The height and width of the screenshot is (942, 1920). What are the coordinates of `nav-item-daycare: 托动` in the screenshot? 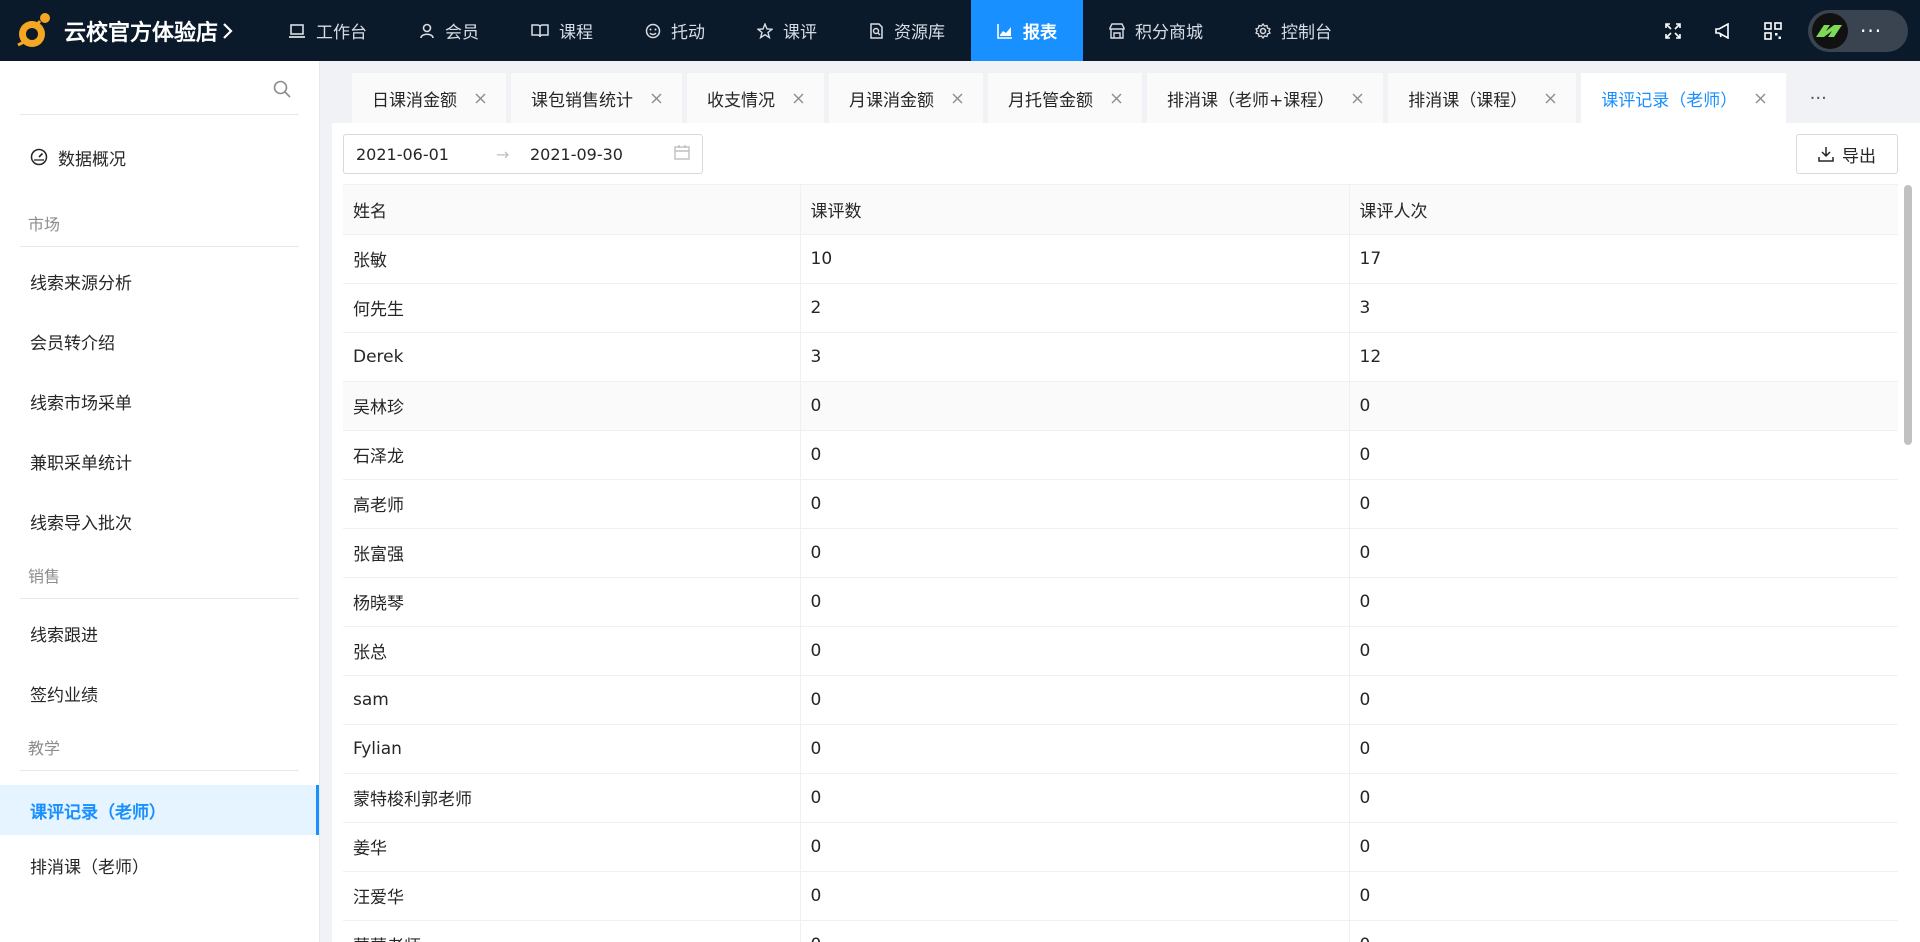 It's located at (675, 30).